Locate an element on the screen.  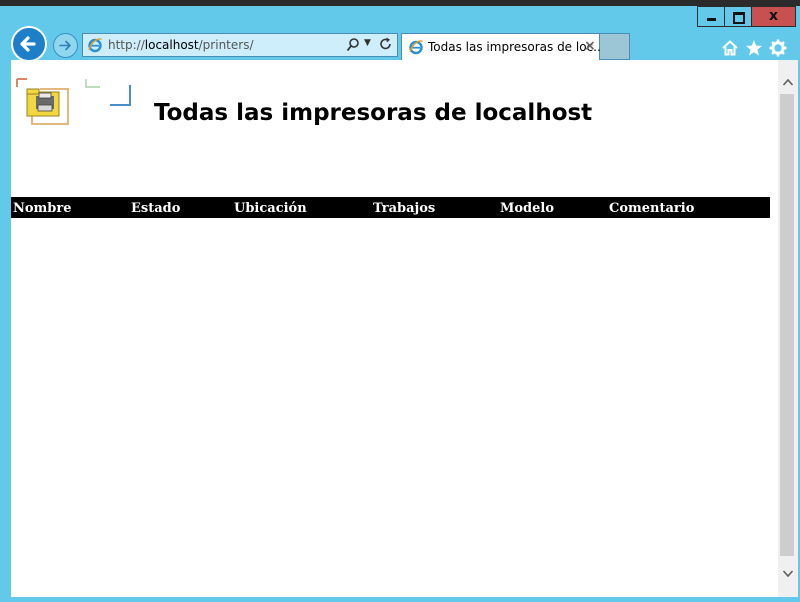
home-icon is located at coordinates (730, 48).